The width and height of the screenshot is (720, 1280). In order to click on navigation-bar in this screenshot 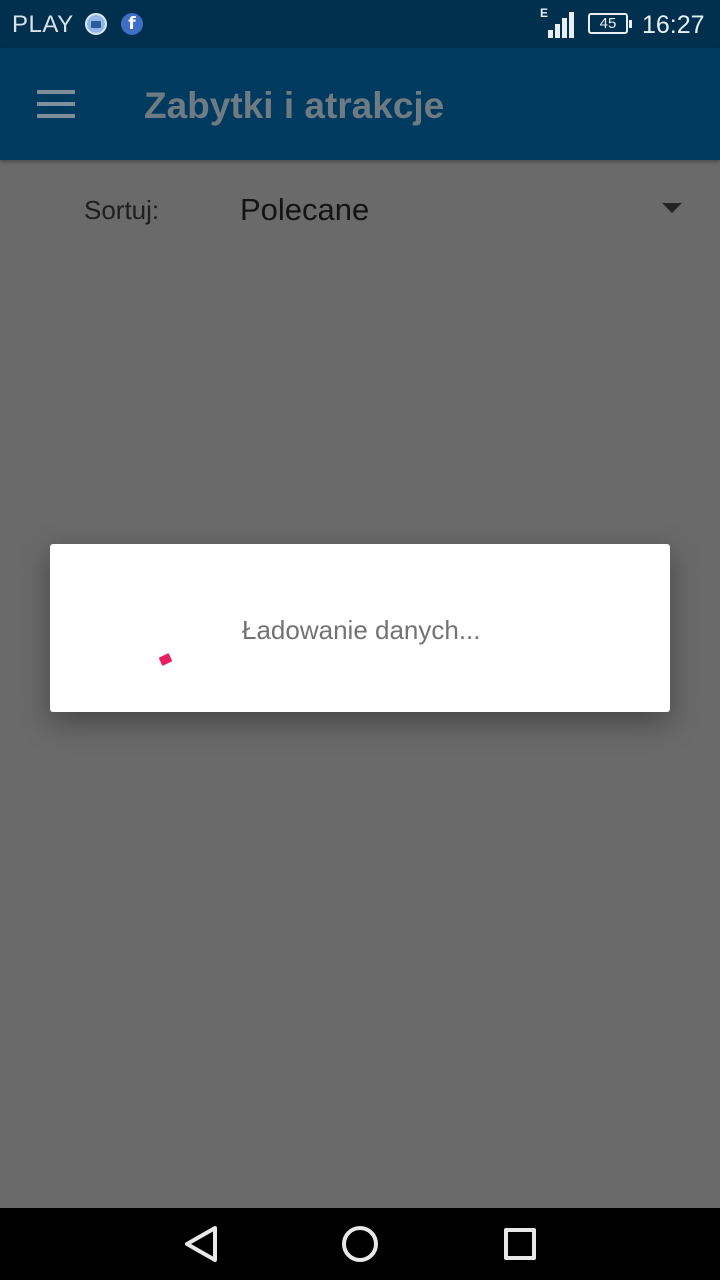, I will do `click(360, 1244)`.